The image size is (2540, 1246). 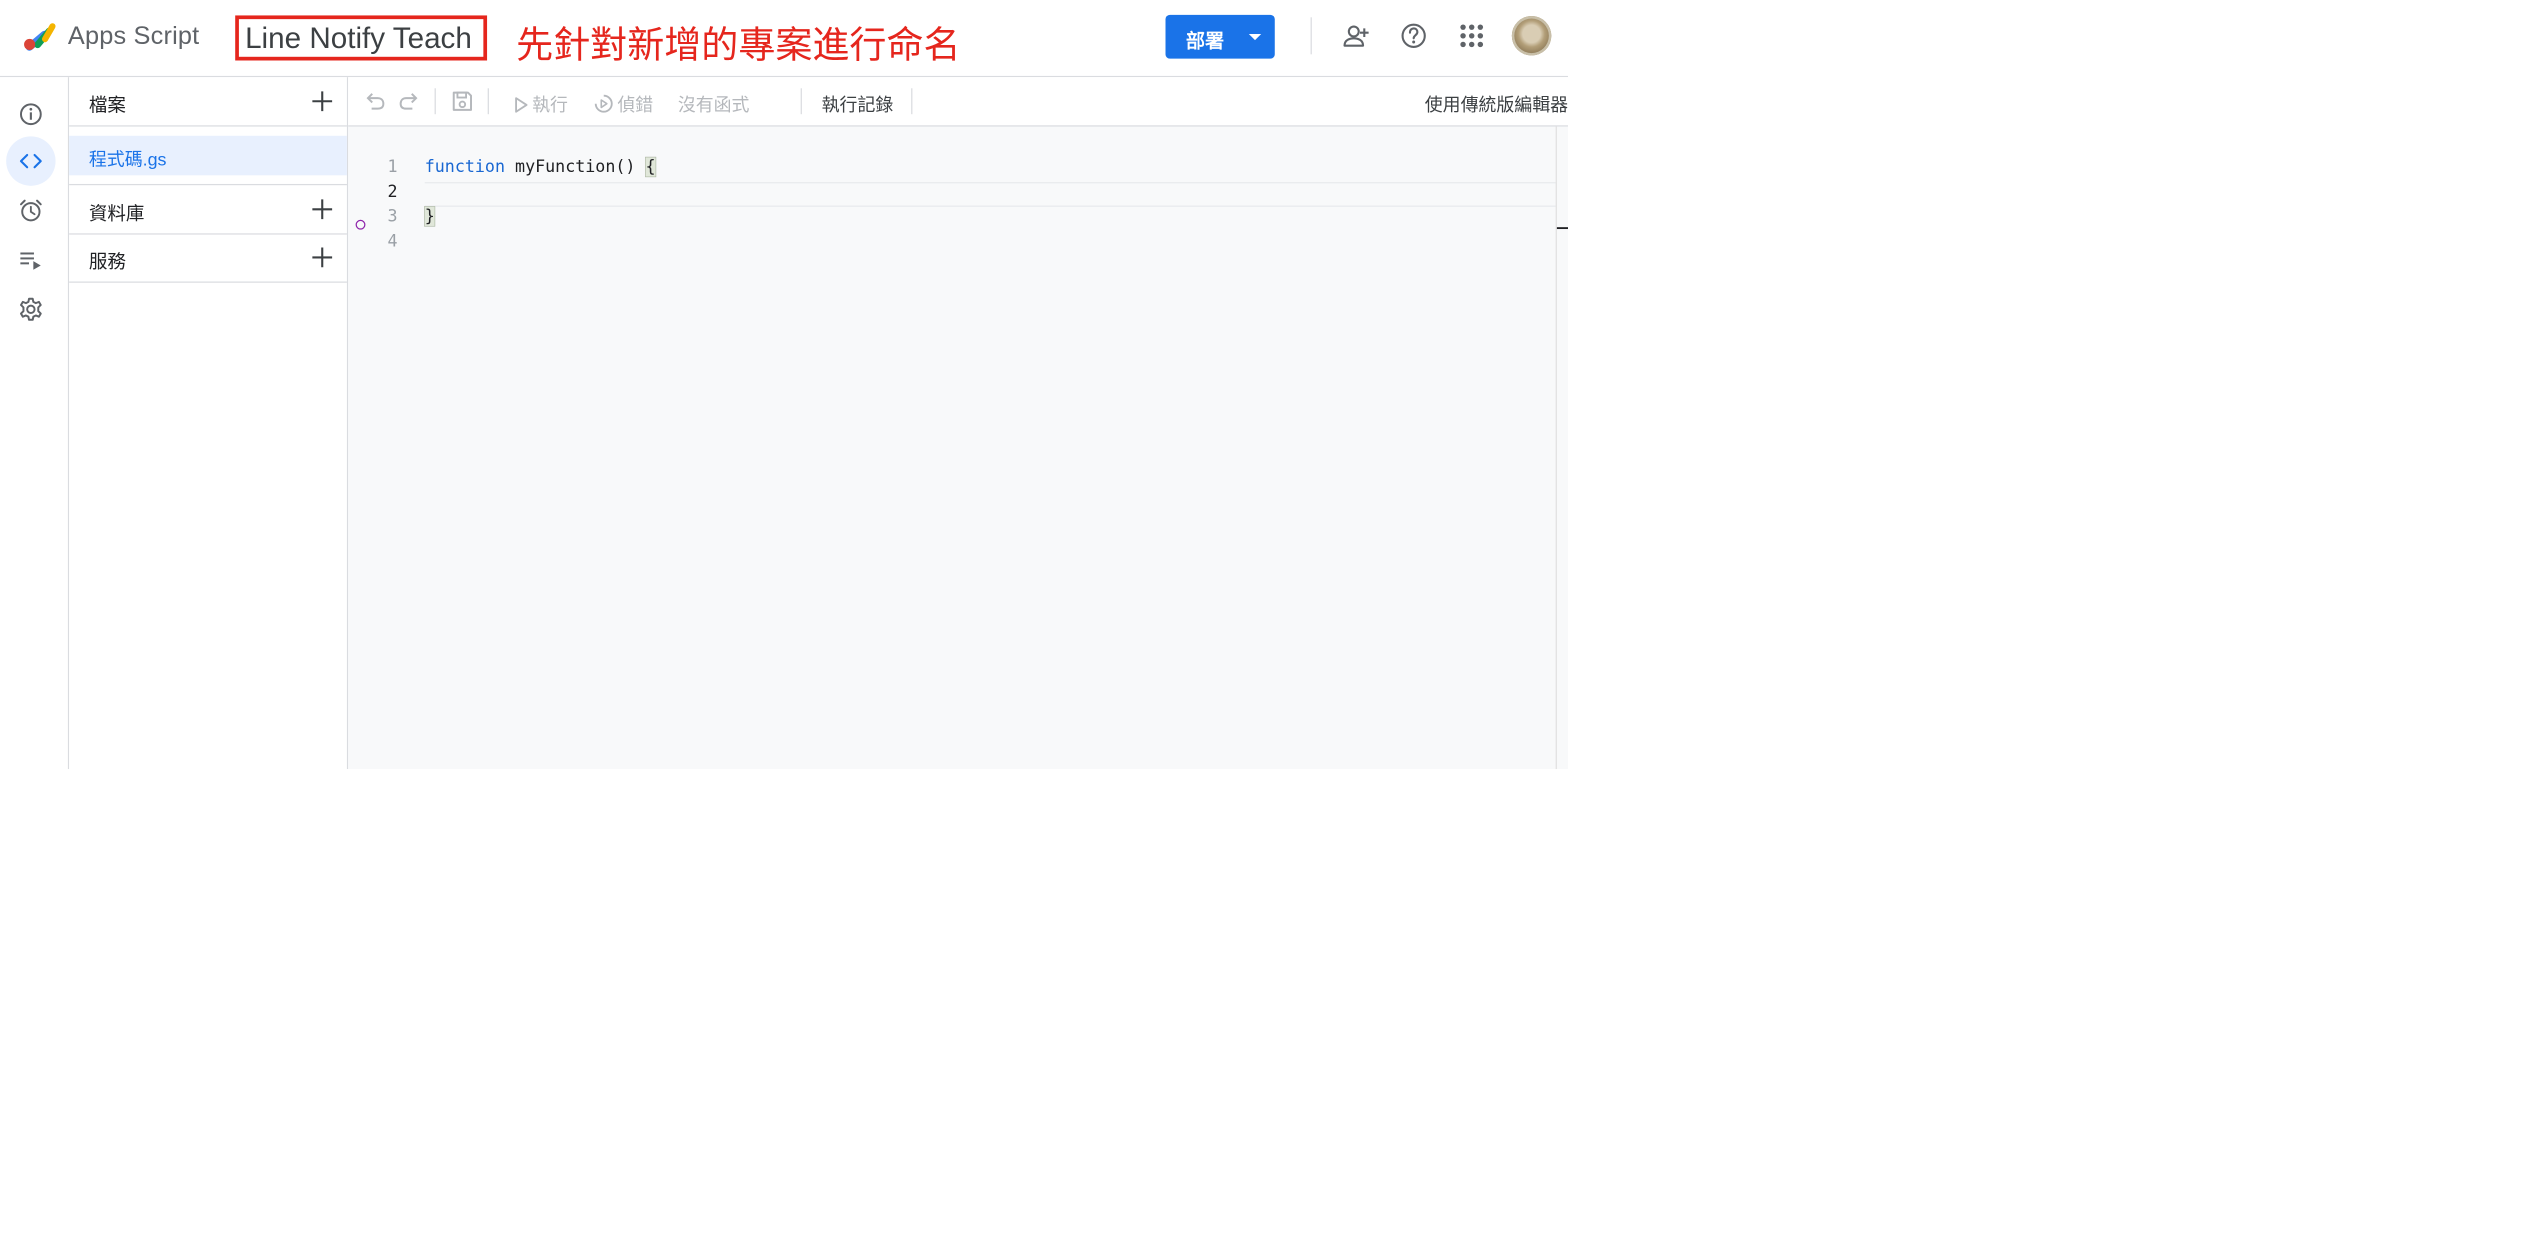 What do you see at coordinates (1311, 36) in the screenshot?
I see `topbar-divider` at bounding box center [1311, 36].